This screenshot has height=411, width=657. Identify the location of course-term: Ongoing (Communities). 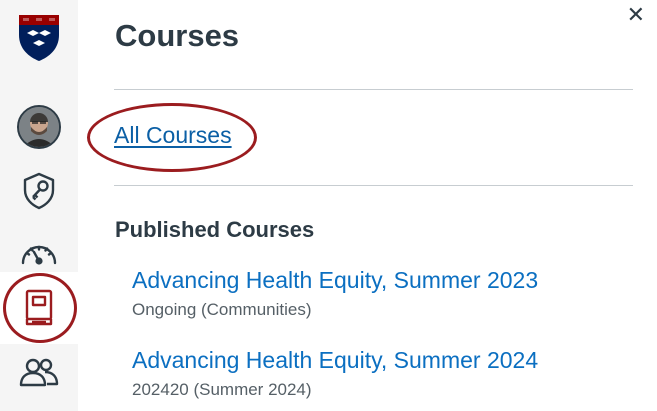
(222, 309).